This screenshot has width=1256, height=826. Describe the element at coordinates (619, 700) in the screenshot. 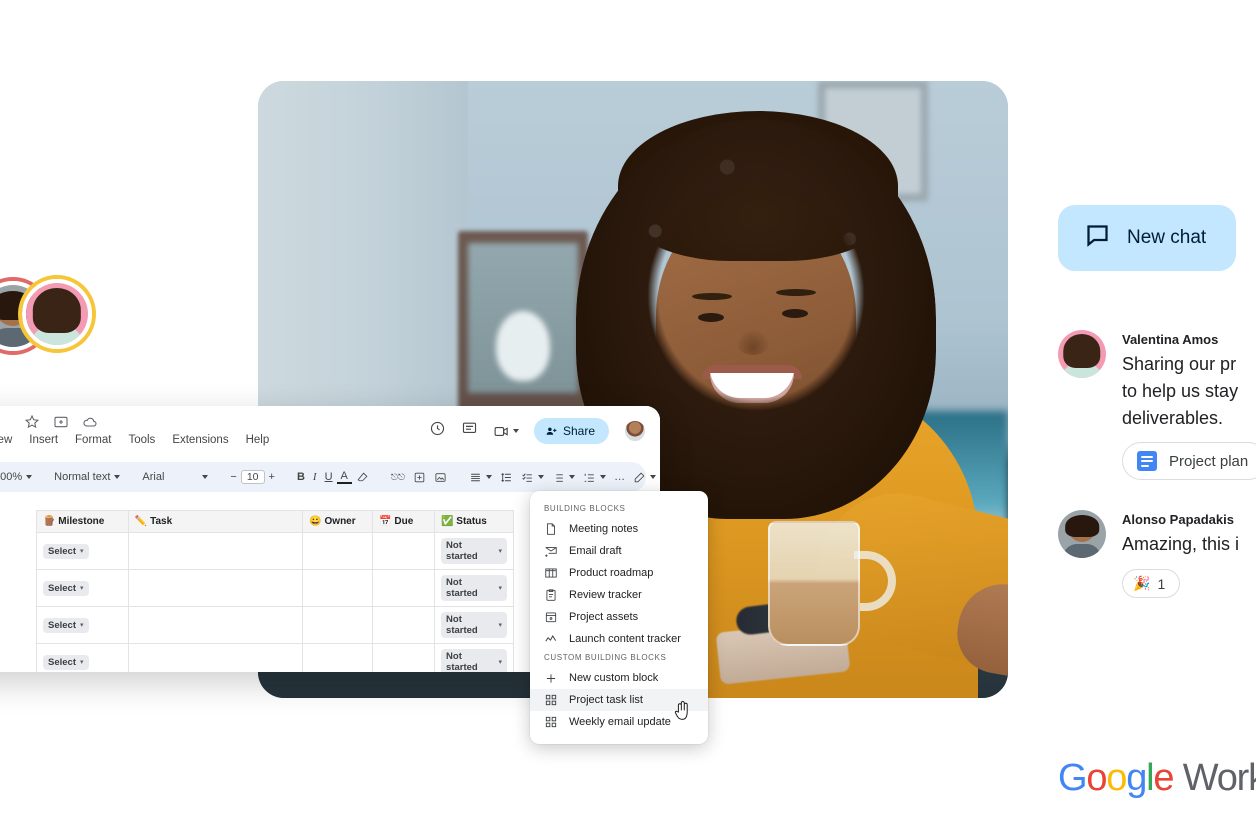

I see `menu-item-project-task-list: Project task list` at that location.